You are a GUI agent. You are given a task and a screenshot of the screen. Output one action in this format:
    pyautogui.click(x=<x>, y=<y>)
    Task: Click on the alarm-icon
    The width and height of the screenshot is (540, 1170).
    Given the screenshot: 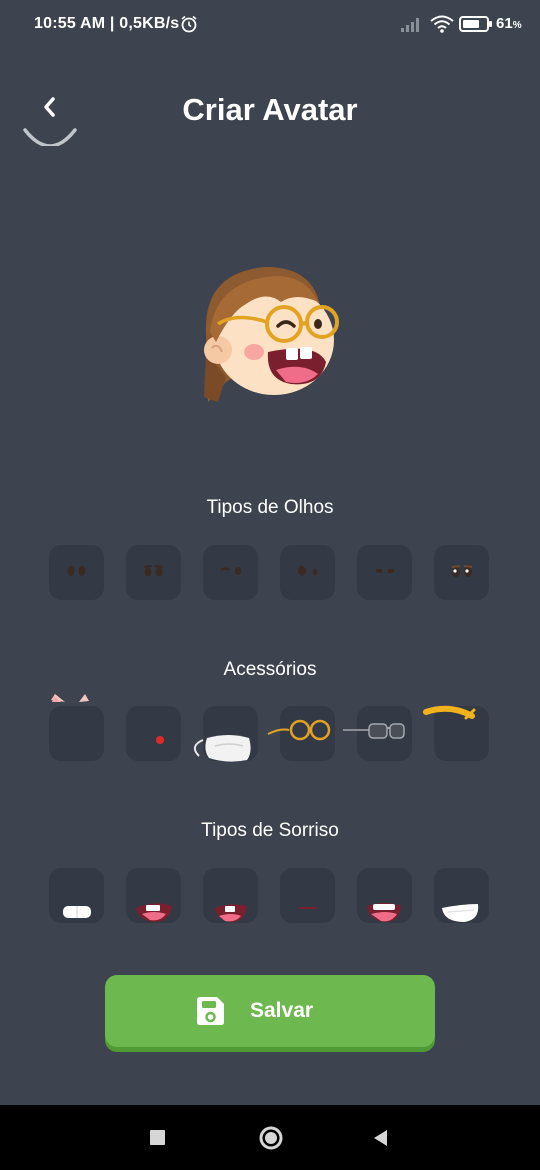 What is the action you would take?
    pyautogui.click(x=189, y=24)
    